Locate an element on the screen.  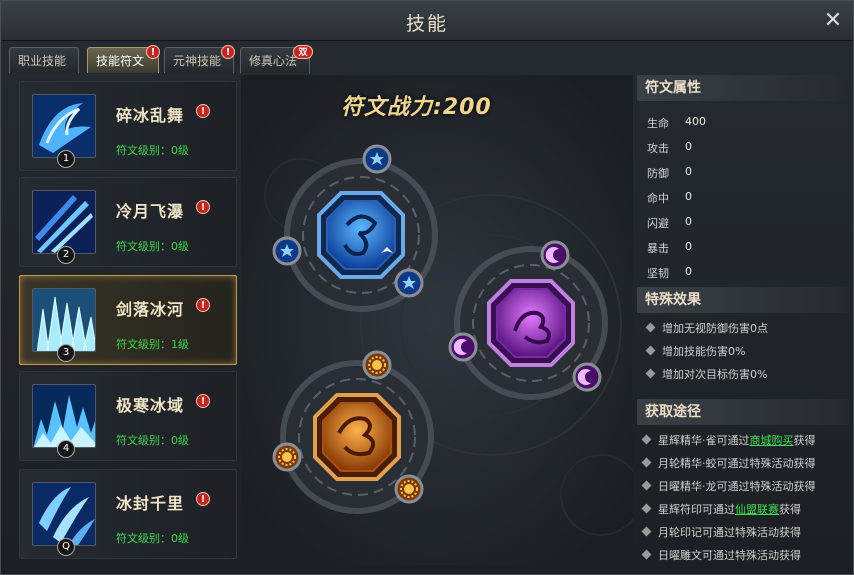
source-item: 星辉符印可通过仙盟联赛获得 is located at coordinates (721, 509).